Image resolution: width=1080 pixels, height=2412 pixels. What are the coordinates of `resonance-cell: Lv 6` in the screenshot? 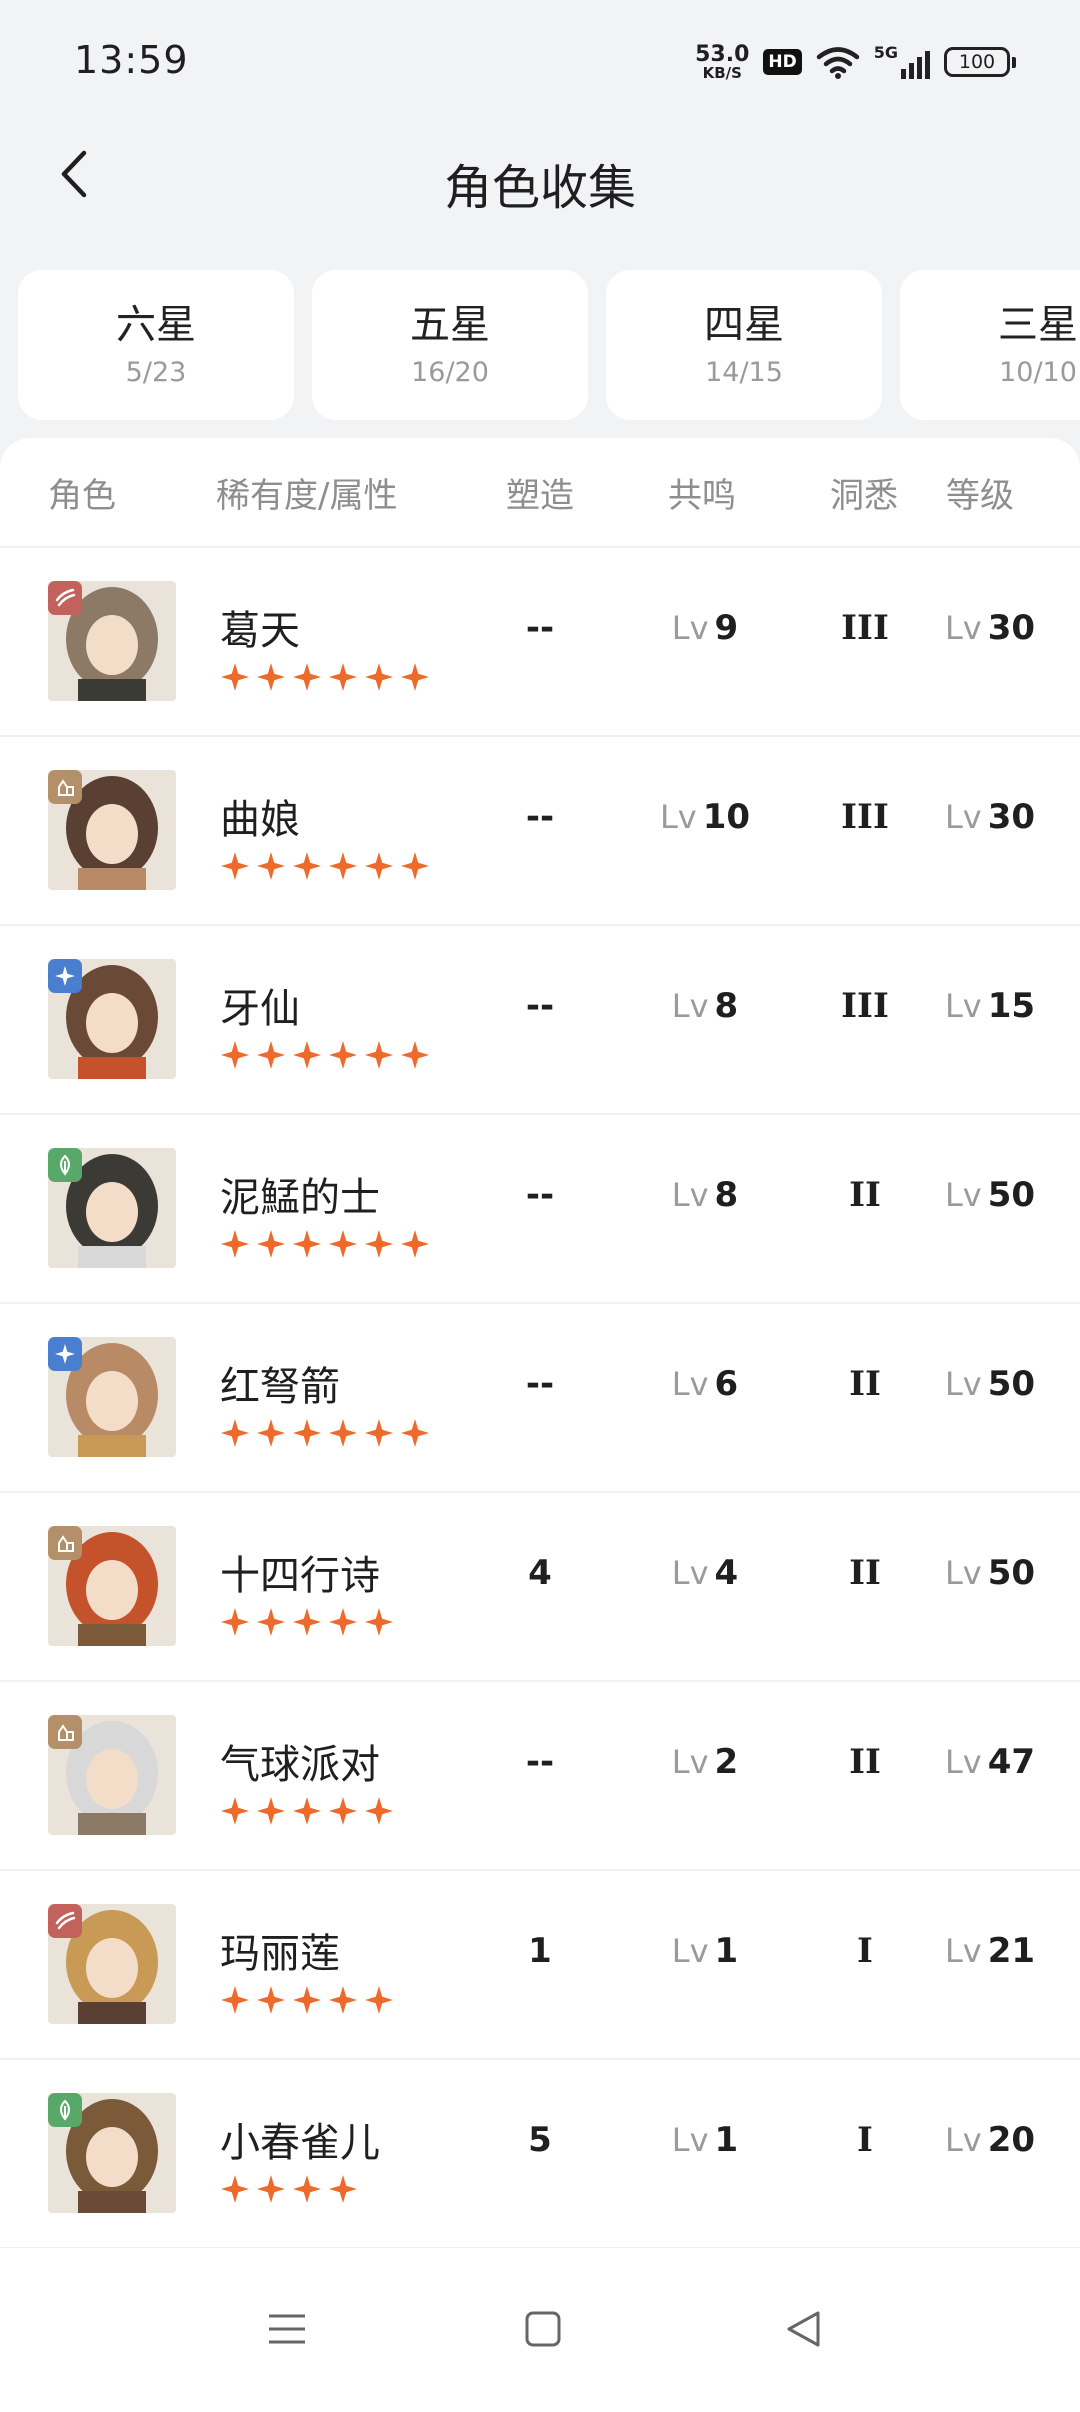 It's located at (705, 1384).